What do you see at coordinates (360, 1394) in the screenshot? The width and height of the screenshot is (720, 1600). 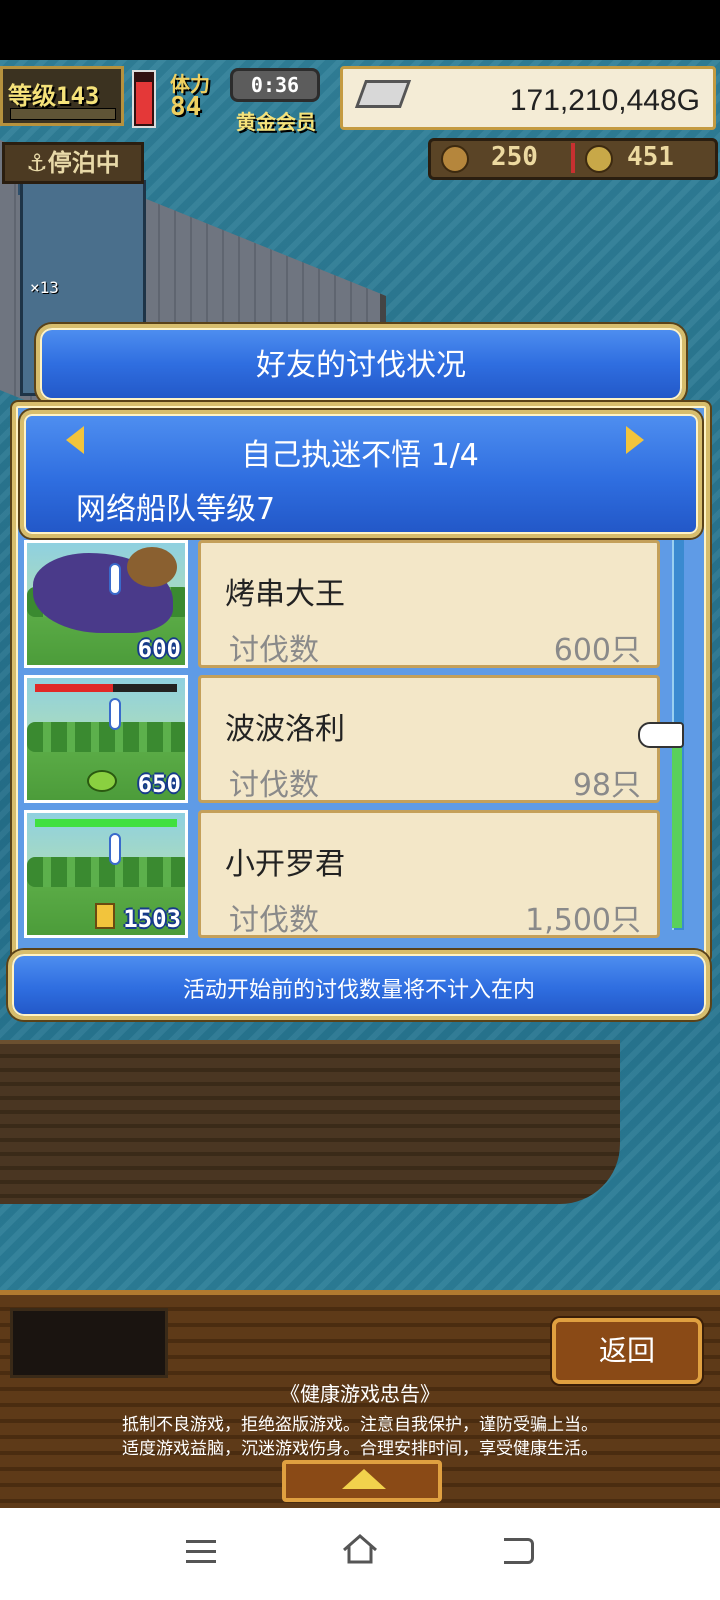 I see `health-advice-title: 《健康游戏忠告》` at bounding box center [360, 1394].